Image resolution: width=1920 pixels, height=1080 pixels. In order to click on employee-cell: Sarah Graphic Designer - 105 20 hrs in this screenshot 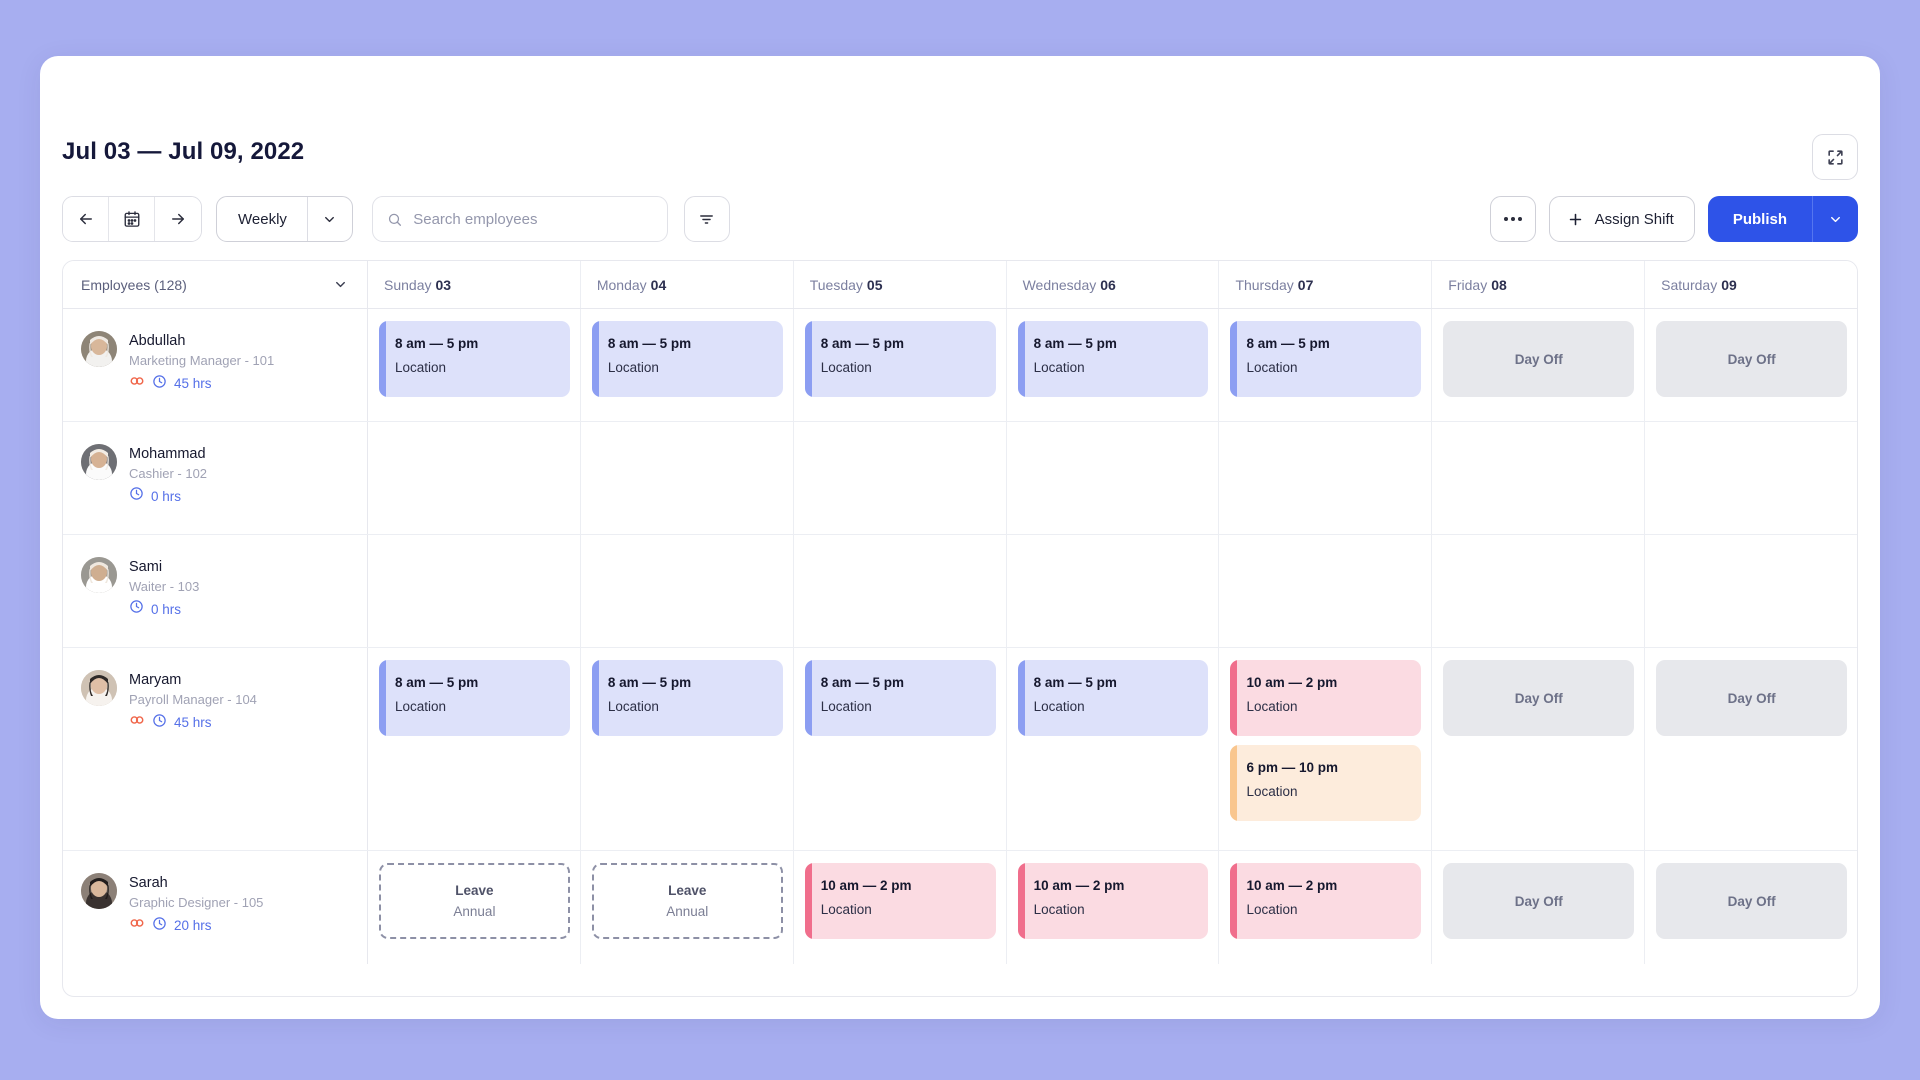, I will do `click(215, 907)`.